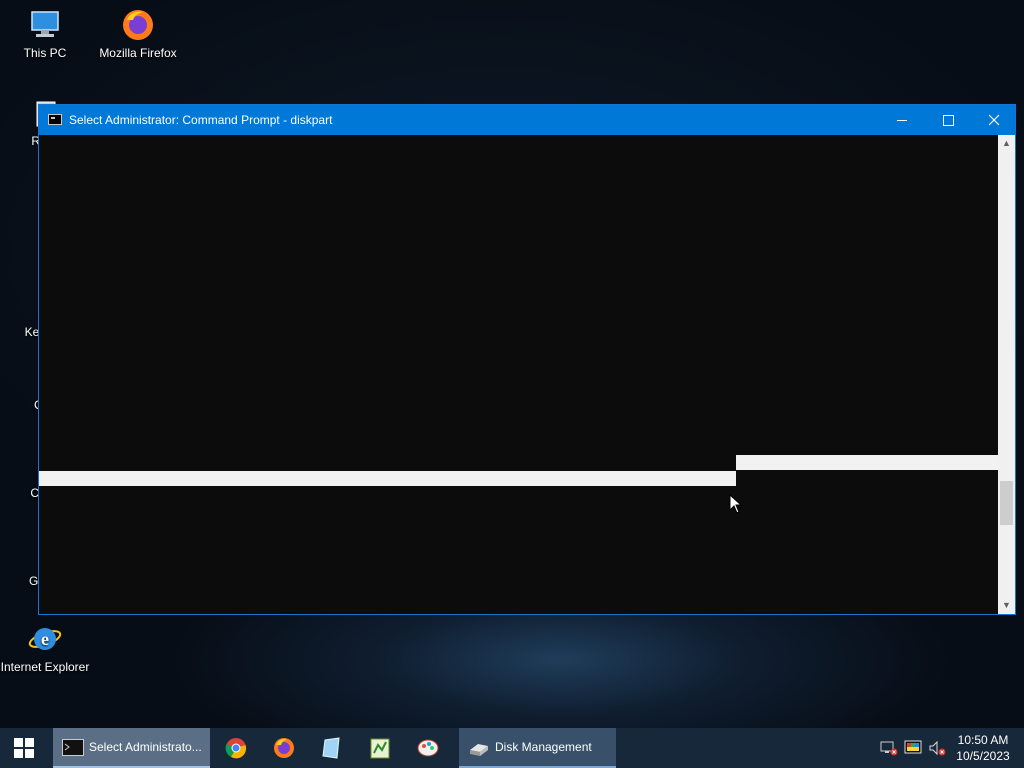 This screenshot has height=768, width=1024. I want to click on taskbar-item-firefox, so click(284, 748).